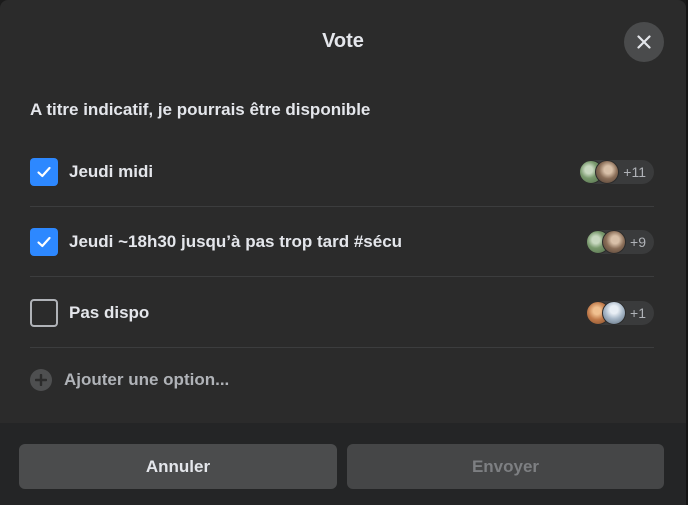 The width and height of the screenshot is (688, 505). I want to click on close-icon, so click(644, 42).